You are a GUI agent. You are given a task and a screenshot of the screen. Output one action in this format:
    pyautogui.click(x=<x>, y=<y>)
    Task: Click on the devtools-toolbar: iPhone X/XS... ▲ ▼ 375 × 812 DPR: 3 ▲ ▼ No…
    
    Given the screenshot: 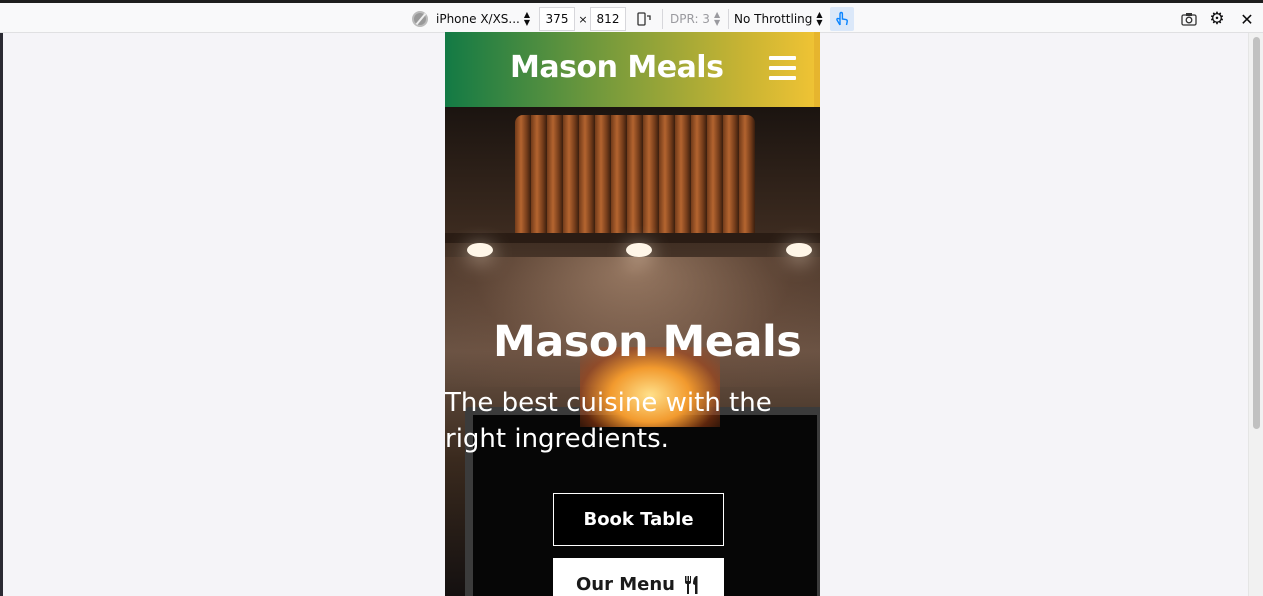 What is the action you would take?
    pyautogui.click(x=631, y=16)
    